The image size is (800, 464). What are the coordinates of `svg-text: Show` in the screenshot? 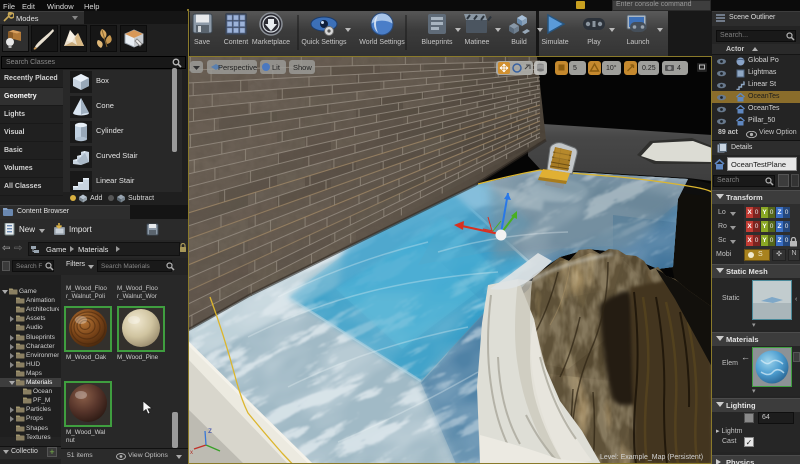 It's located at (302, 67).